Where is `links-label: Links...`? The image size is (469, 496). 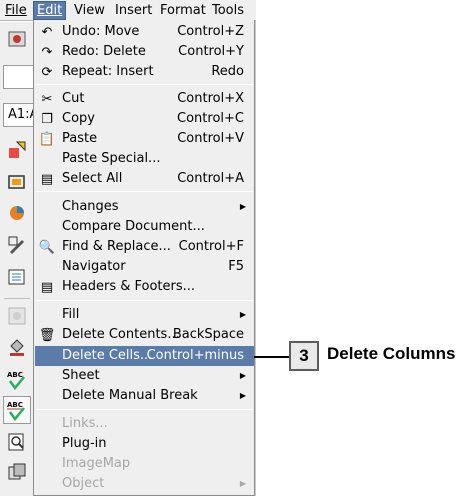
links-label: Links... is located at coordinates (85, 423).